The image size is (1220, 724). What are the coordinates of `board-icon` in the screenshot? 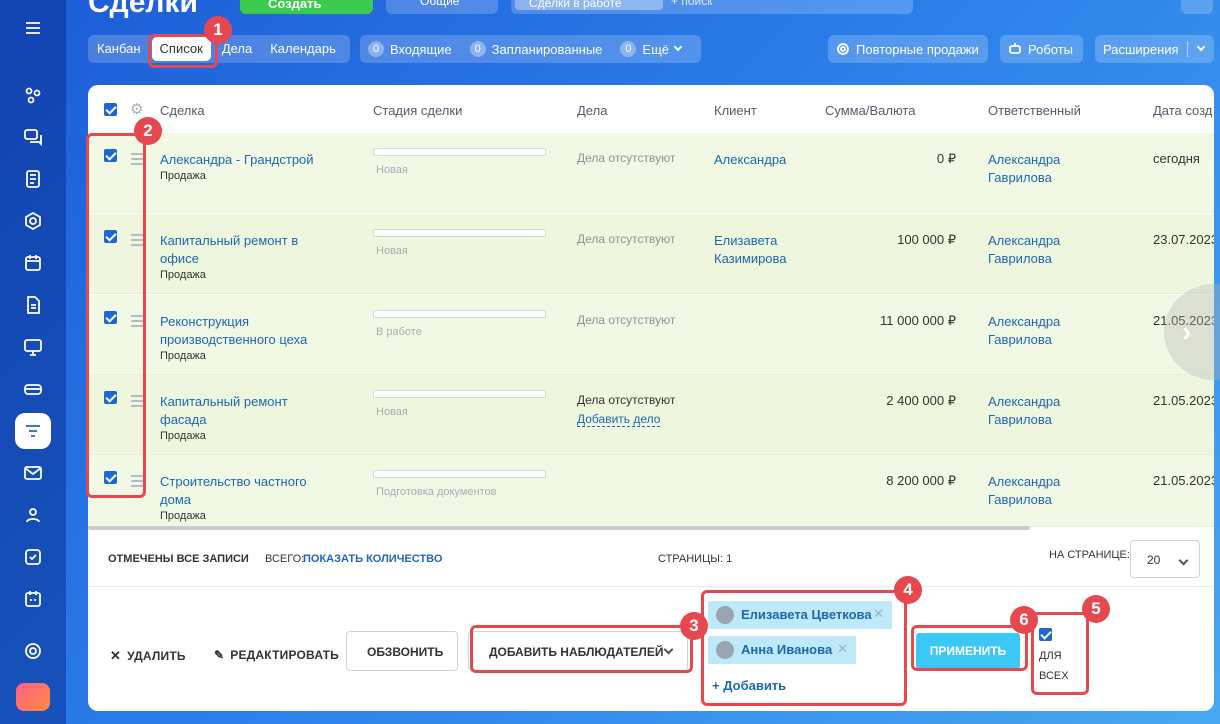 It's located at (33, 347).